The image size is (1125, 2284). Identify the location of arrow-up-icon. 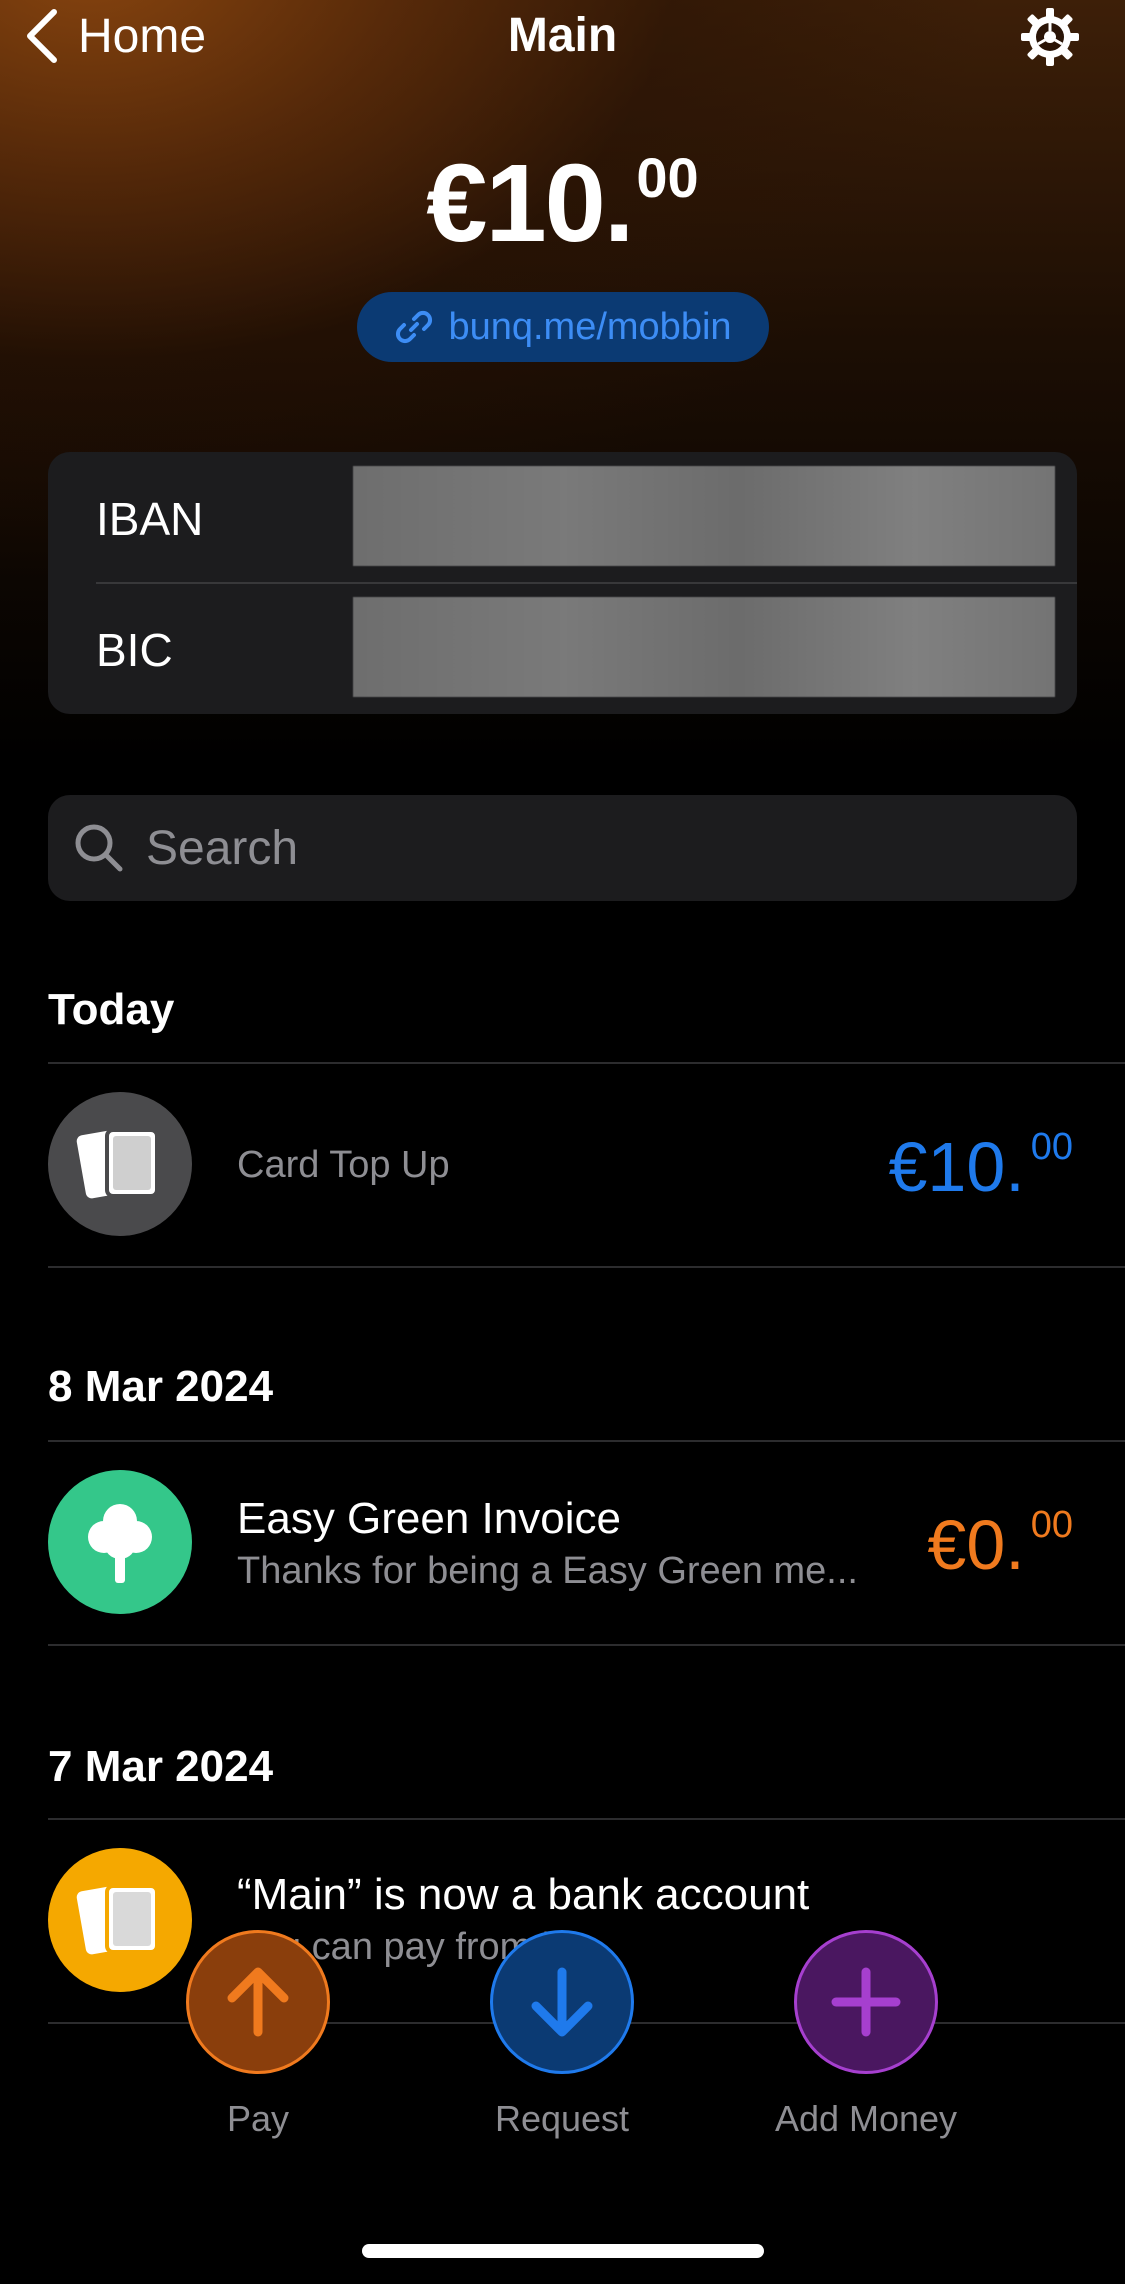
(258, 2002).